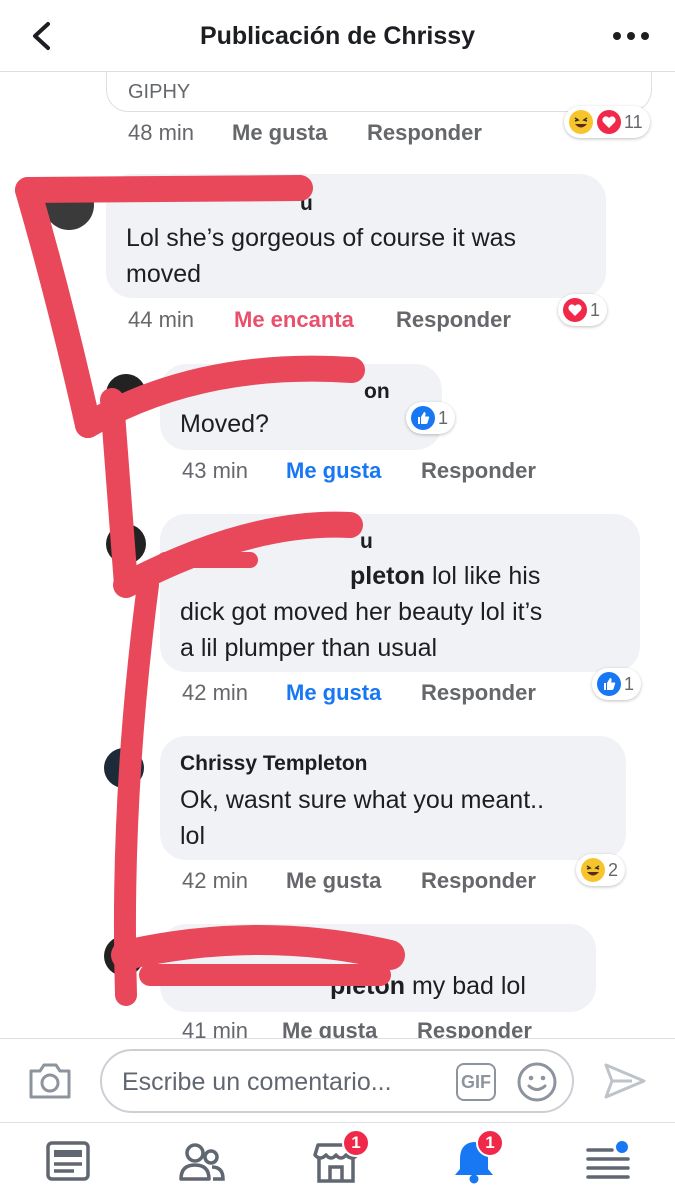 This screenshot has height=1200, width=675. Describe the element at coordinates (465, 986) in the screenshot. I see `comment-text-part: my bad lol` at that location.